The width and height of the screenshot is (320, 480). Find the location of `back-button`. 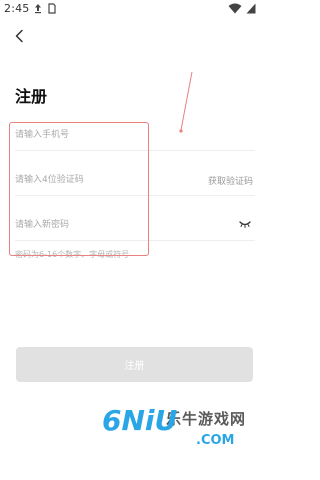

back-button is located at coordinates (20, 36).